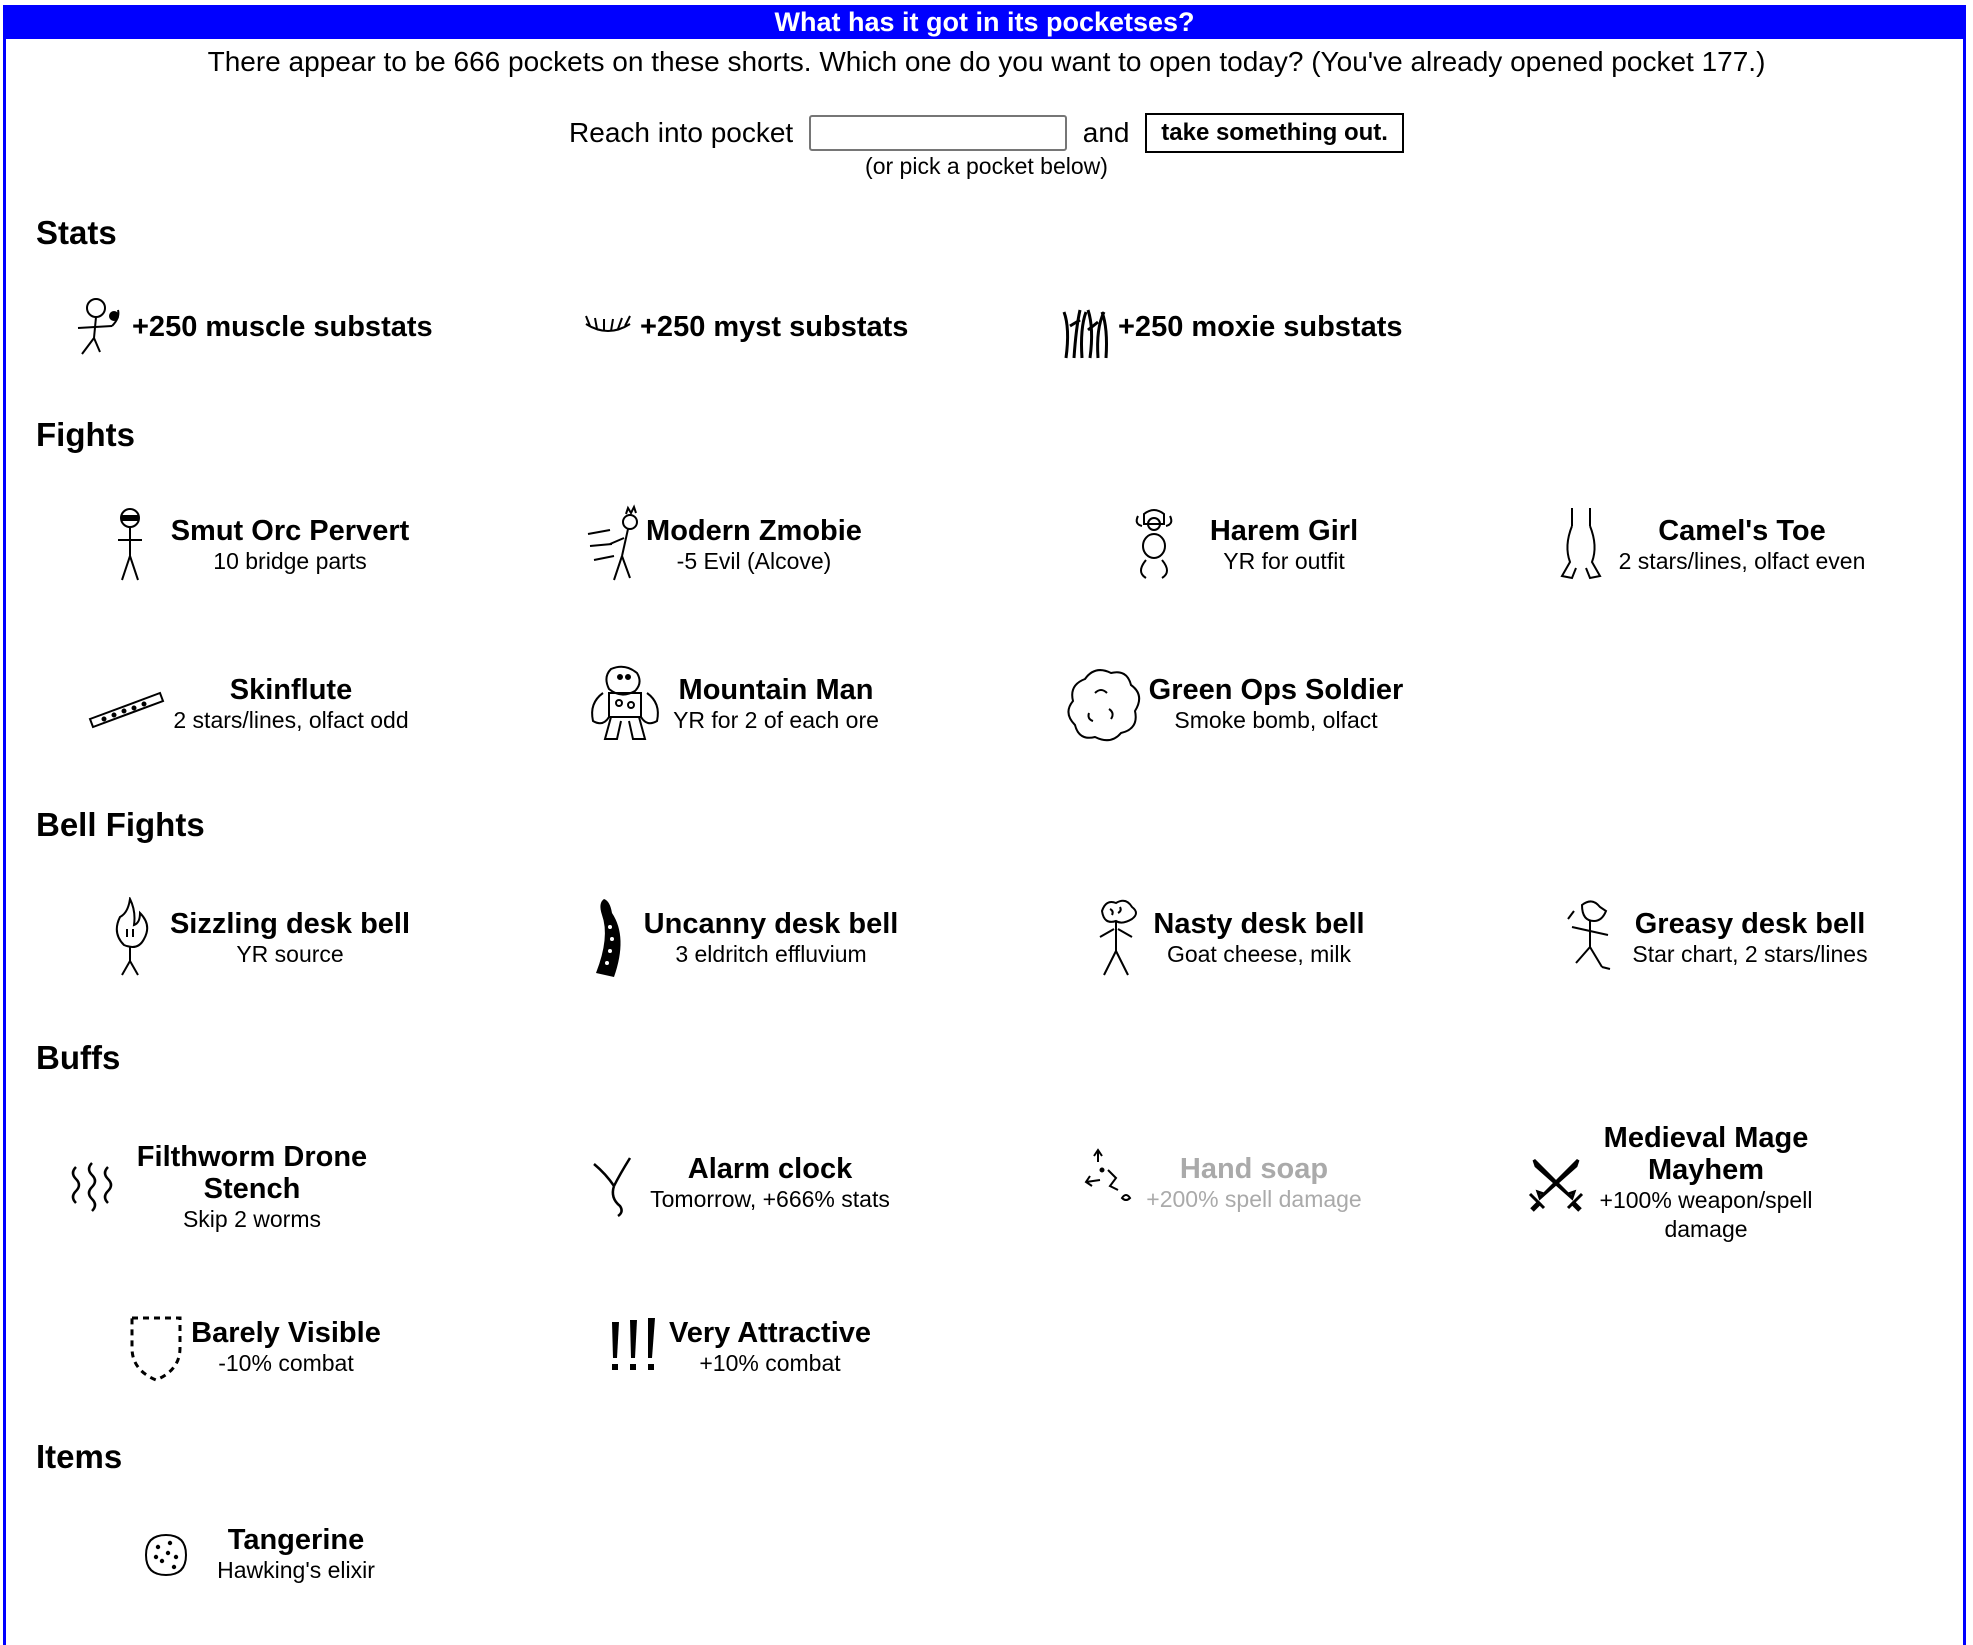  What do you see at coordinates (98, 326) in the screenshot?
I see `muscle-stickman-icon` at bounding box center [98, 326].